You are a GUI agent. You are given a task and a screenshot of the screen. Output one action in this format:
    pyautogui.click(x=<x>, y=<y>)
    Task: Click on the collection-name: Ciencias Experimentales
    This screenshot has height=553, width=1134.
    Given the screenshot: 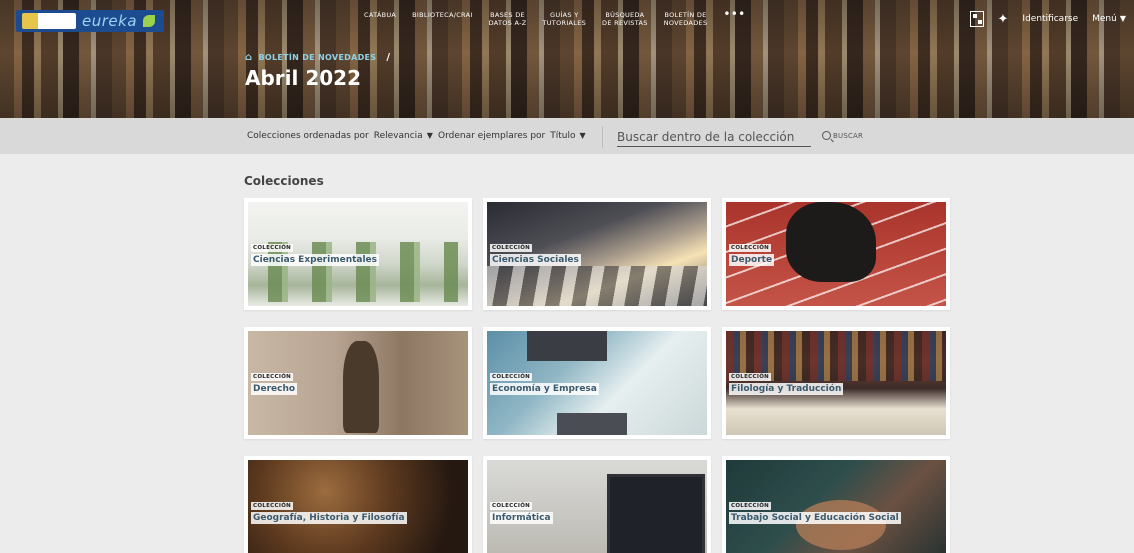 What is the action you would take?
    pyautogui.click(x=315, y=260)
    